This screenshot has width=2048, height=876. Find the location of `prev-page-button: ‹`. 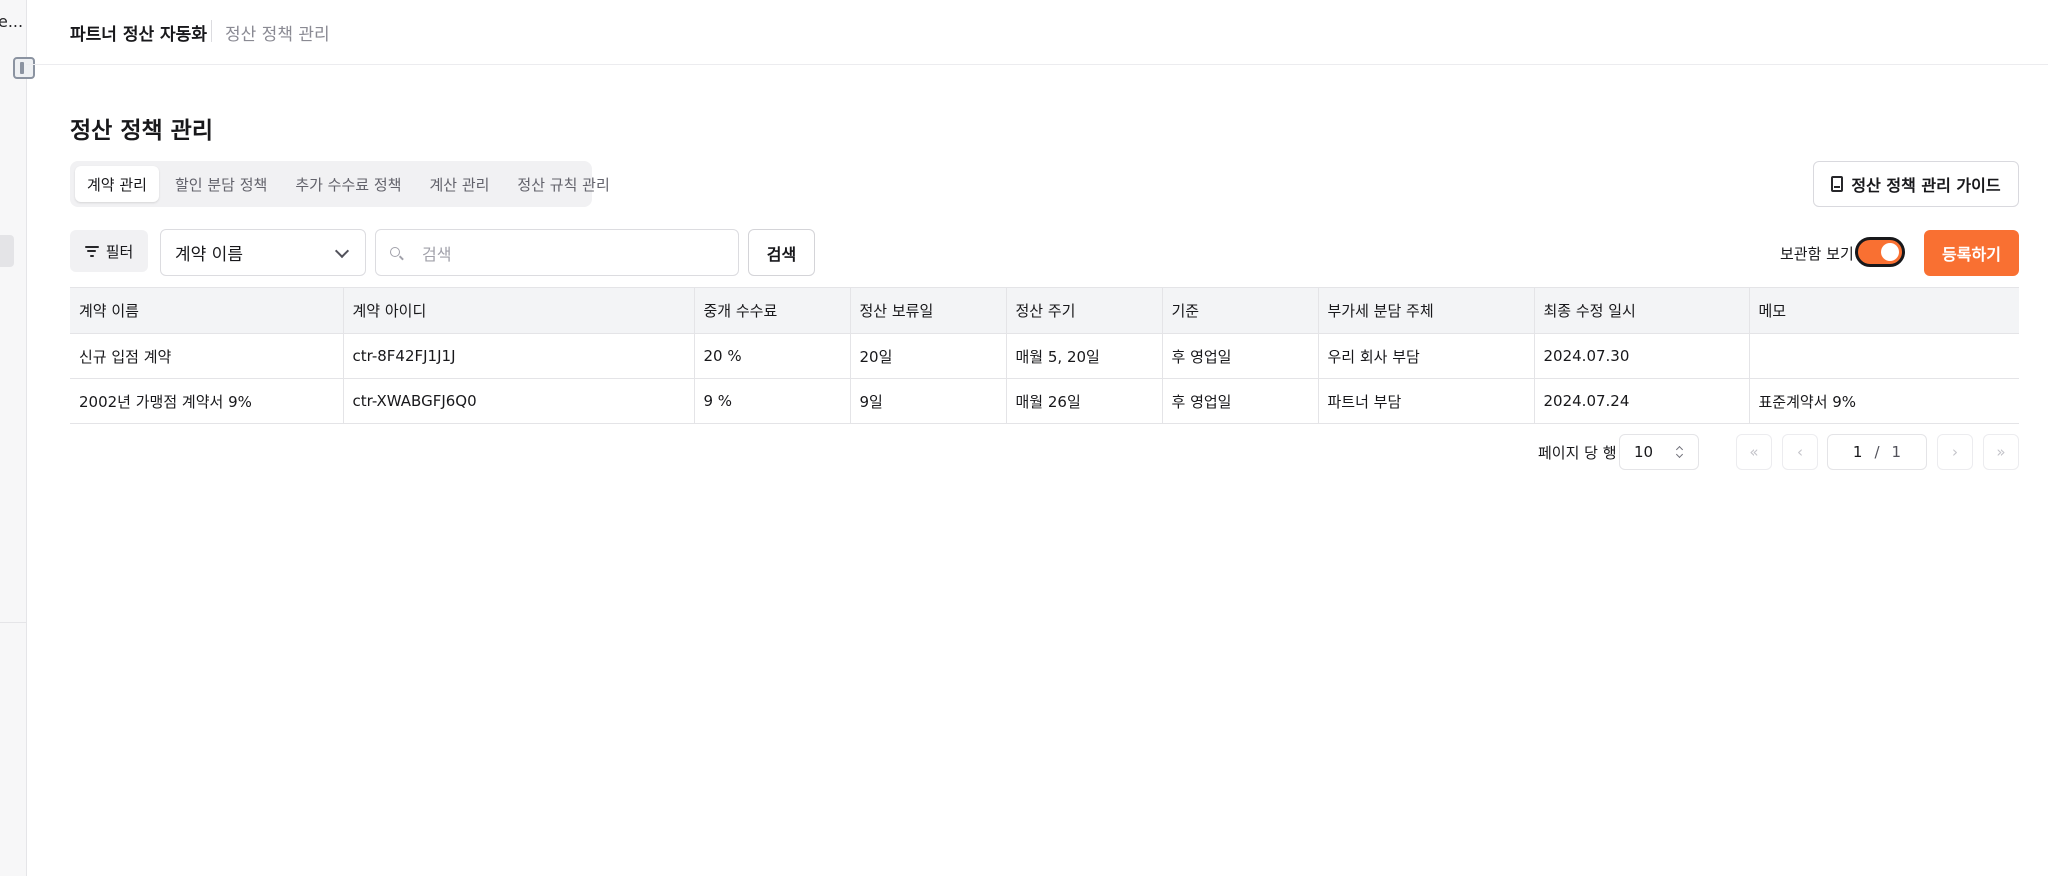

prev-page-button: ‹ is located at coordinates (1800, 452).